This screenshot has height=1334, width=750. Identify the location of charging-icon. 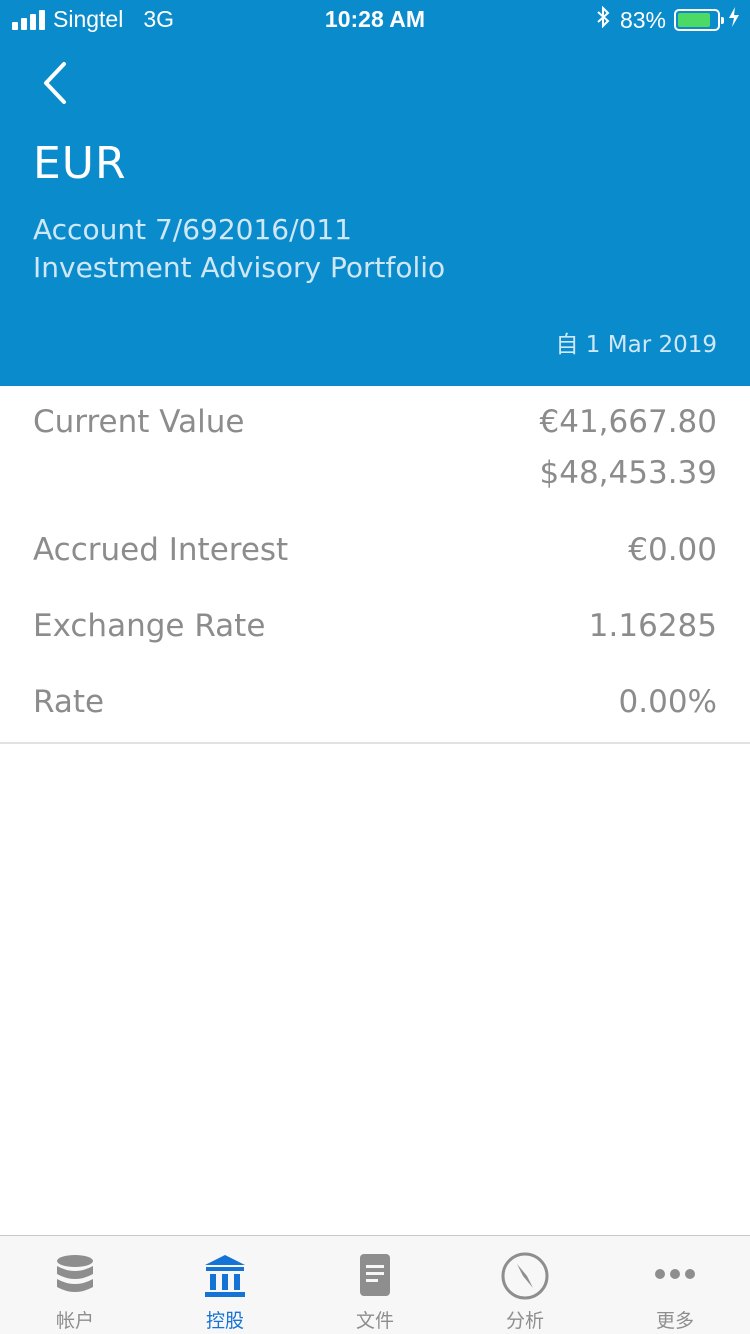
(734, 20).